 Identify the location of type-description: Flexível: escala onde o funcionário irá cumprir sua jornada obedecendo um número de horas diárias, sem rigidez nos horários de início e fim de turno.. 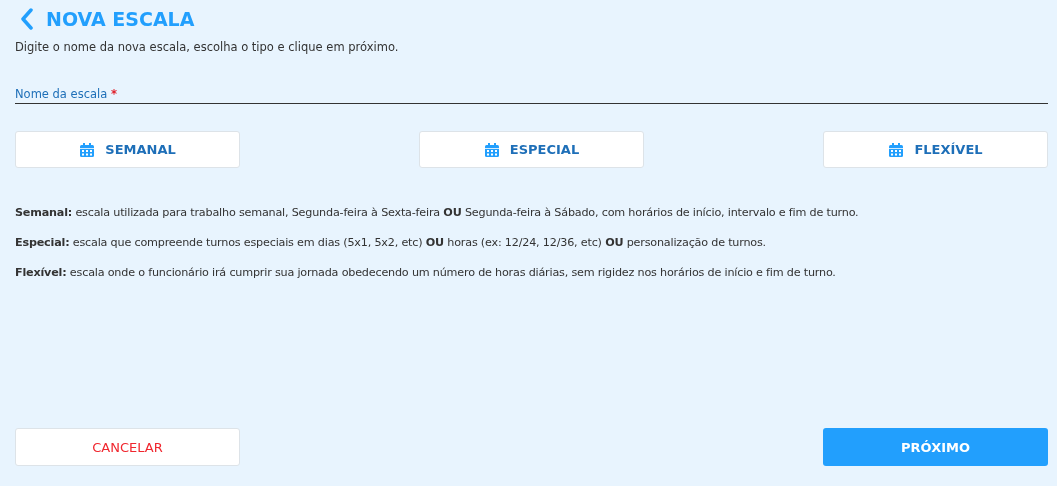
(426, 272).